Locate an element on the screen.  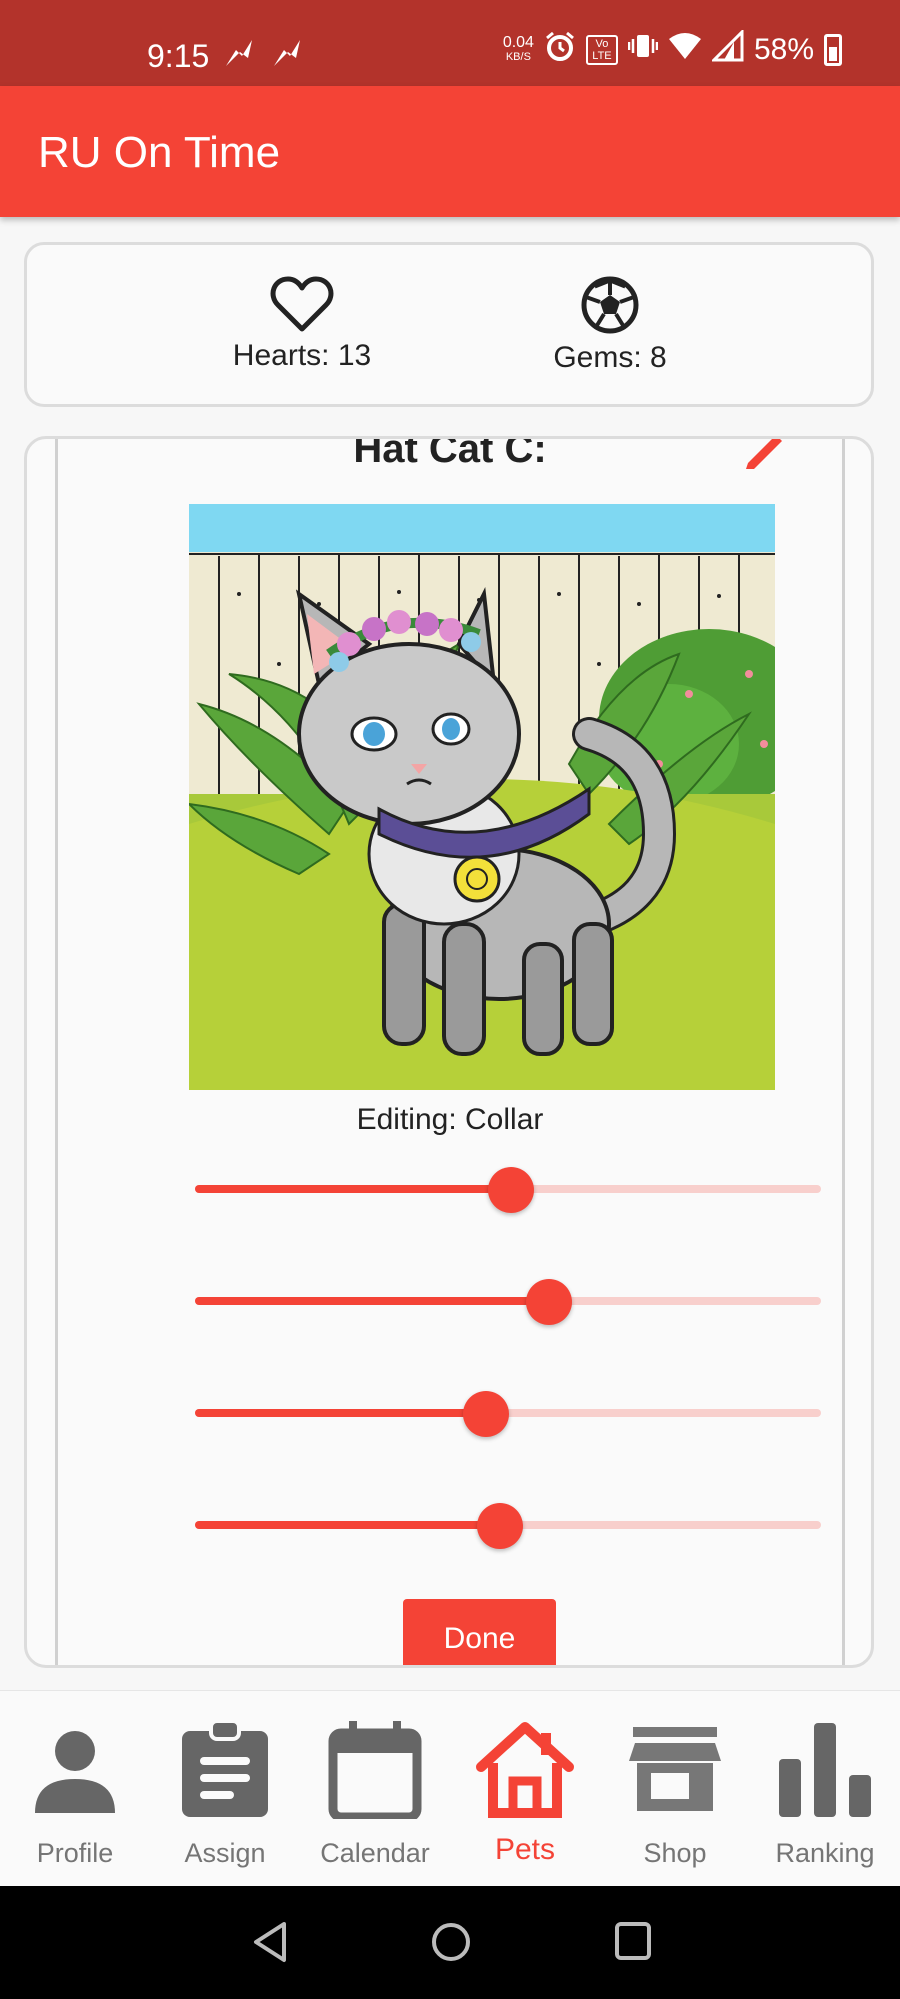
clipboard-icon is located at coordinates (225, 1768).